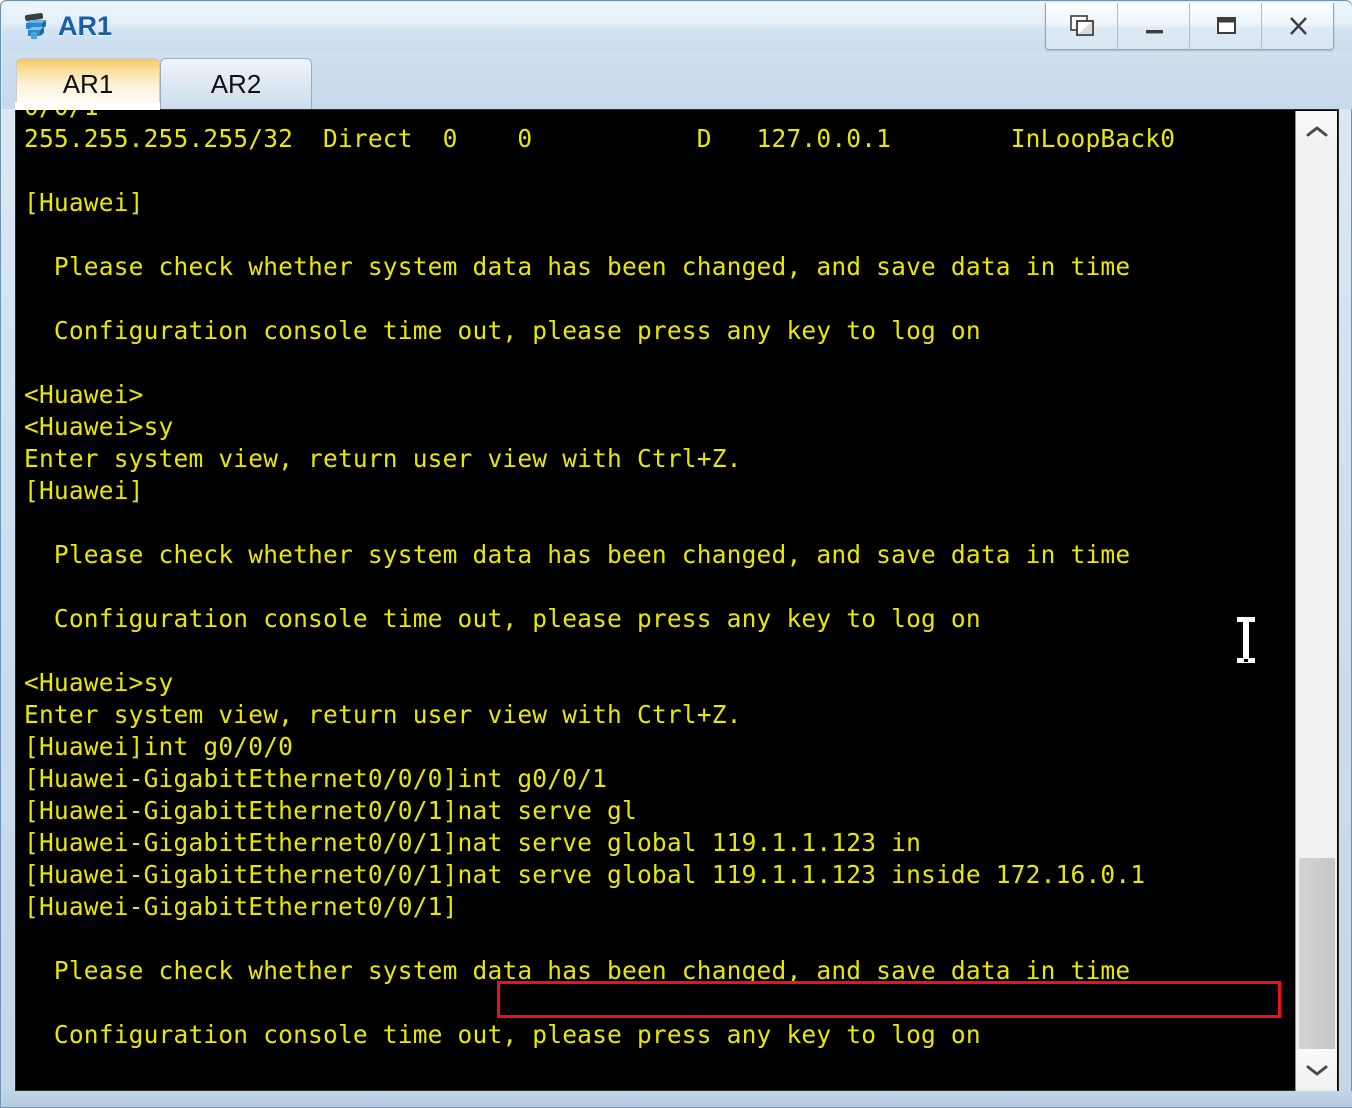 The width and height of the screenshot is (1352, 1108). I want to click on window-title: AR1, so click(85, 26).